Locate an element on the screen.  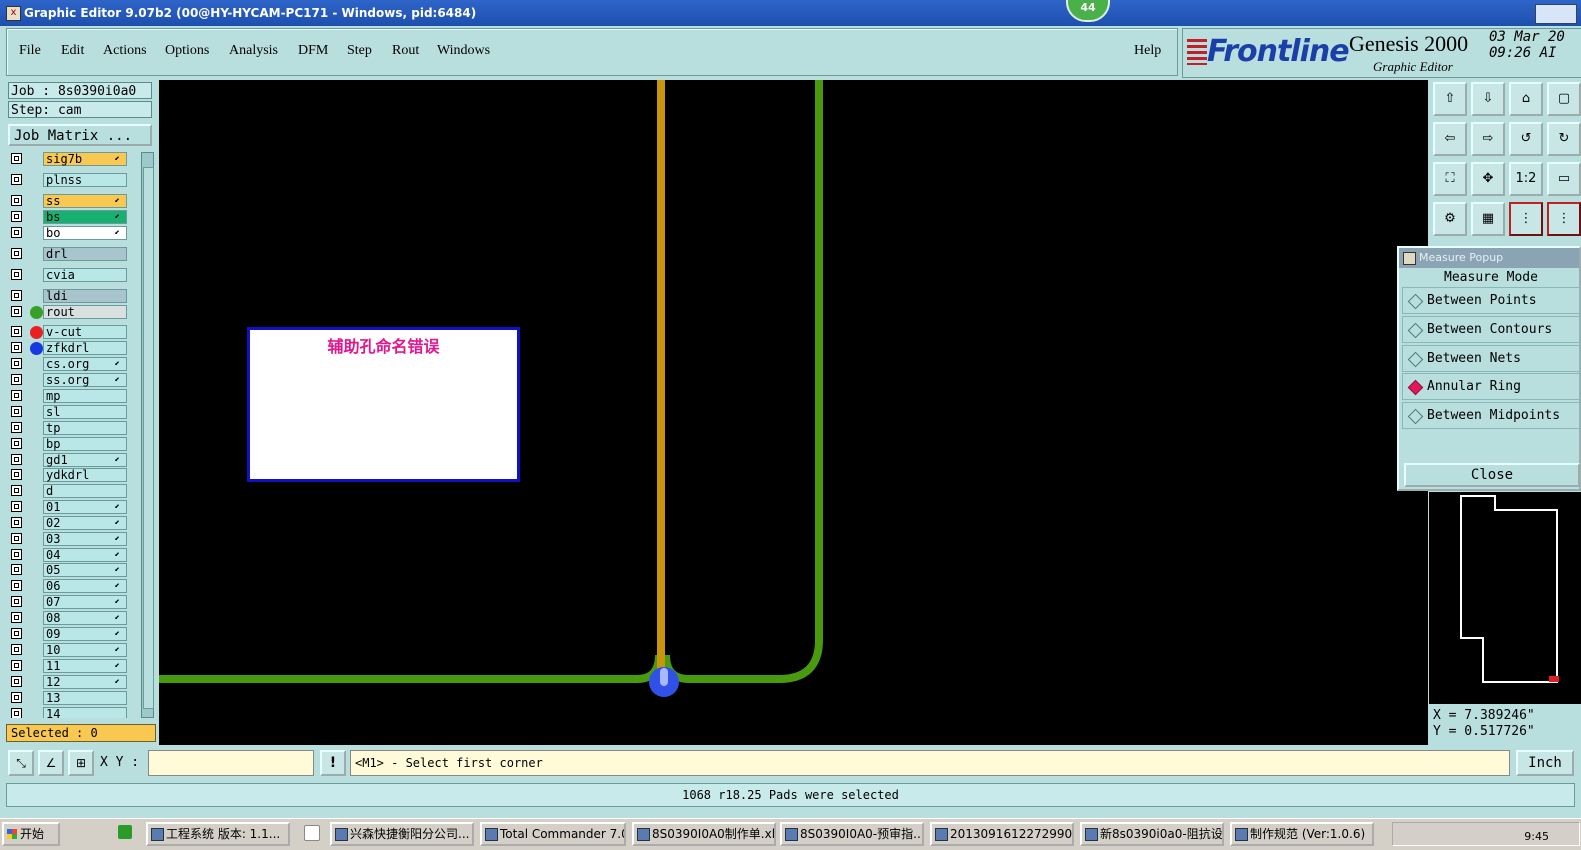
info-button: ! is located at coordinates (333, 763).